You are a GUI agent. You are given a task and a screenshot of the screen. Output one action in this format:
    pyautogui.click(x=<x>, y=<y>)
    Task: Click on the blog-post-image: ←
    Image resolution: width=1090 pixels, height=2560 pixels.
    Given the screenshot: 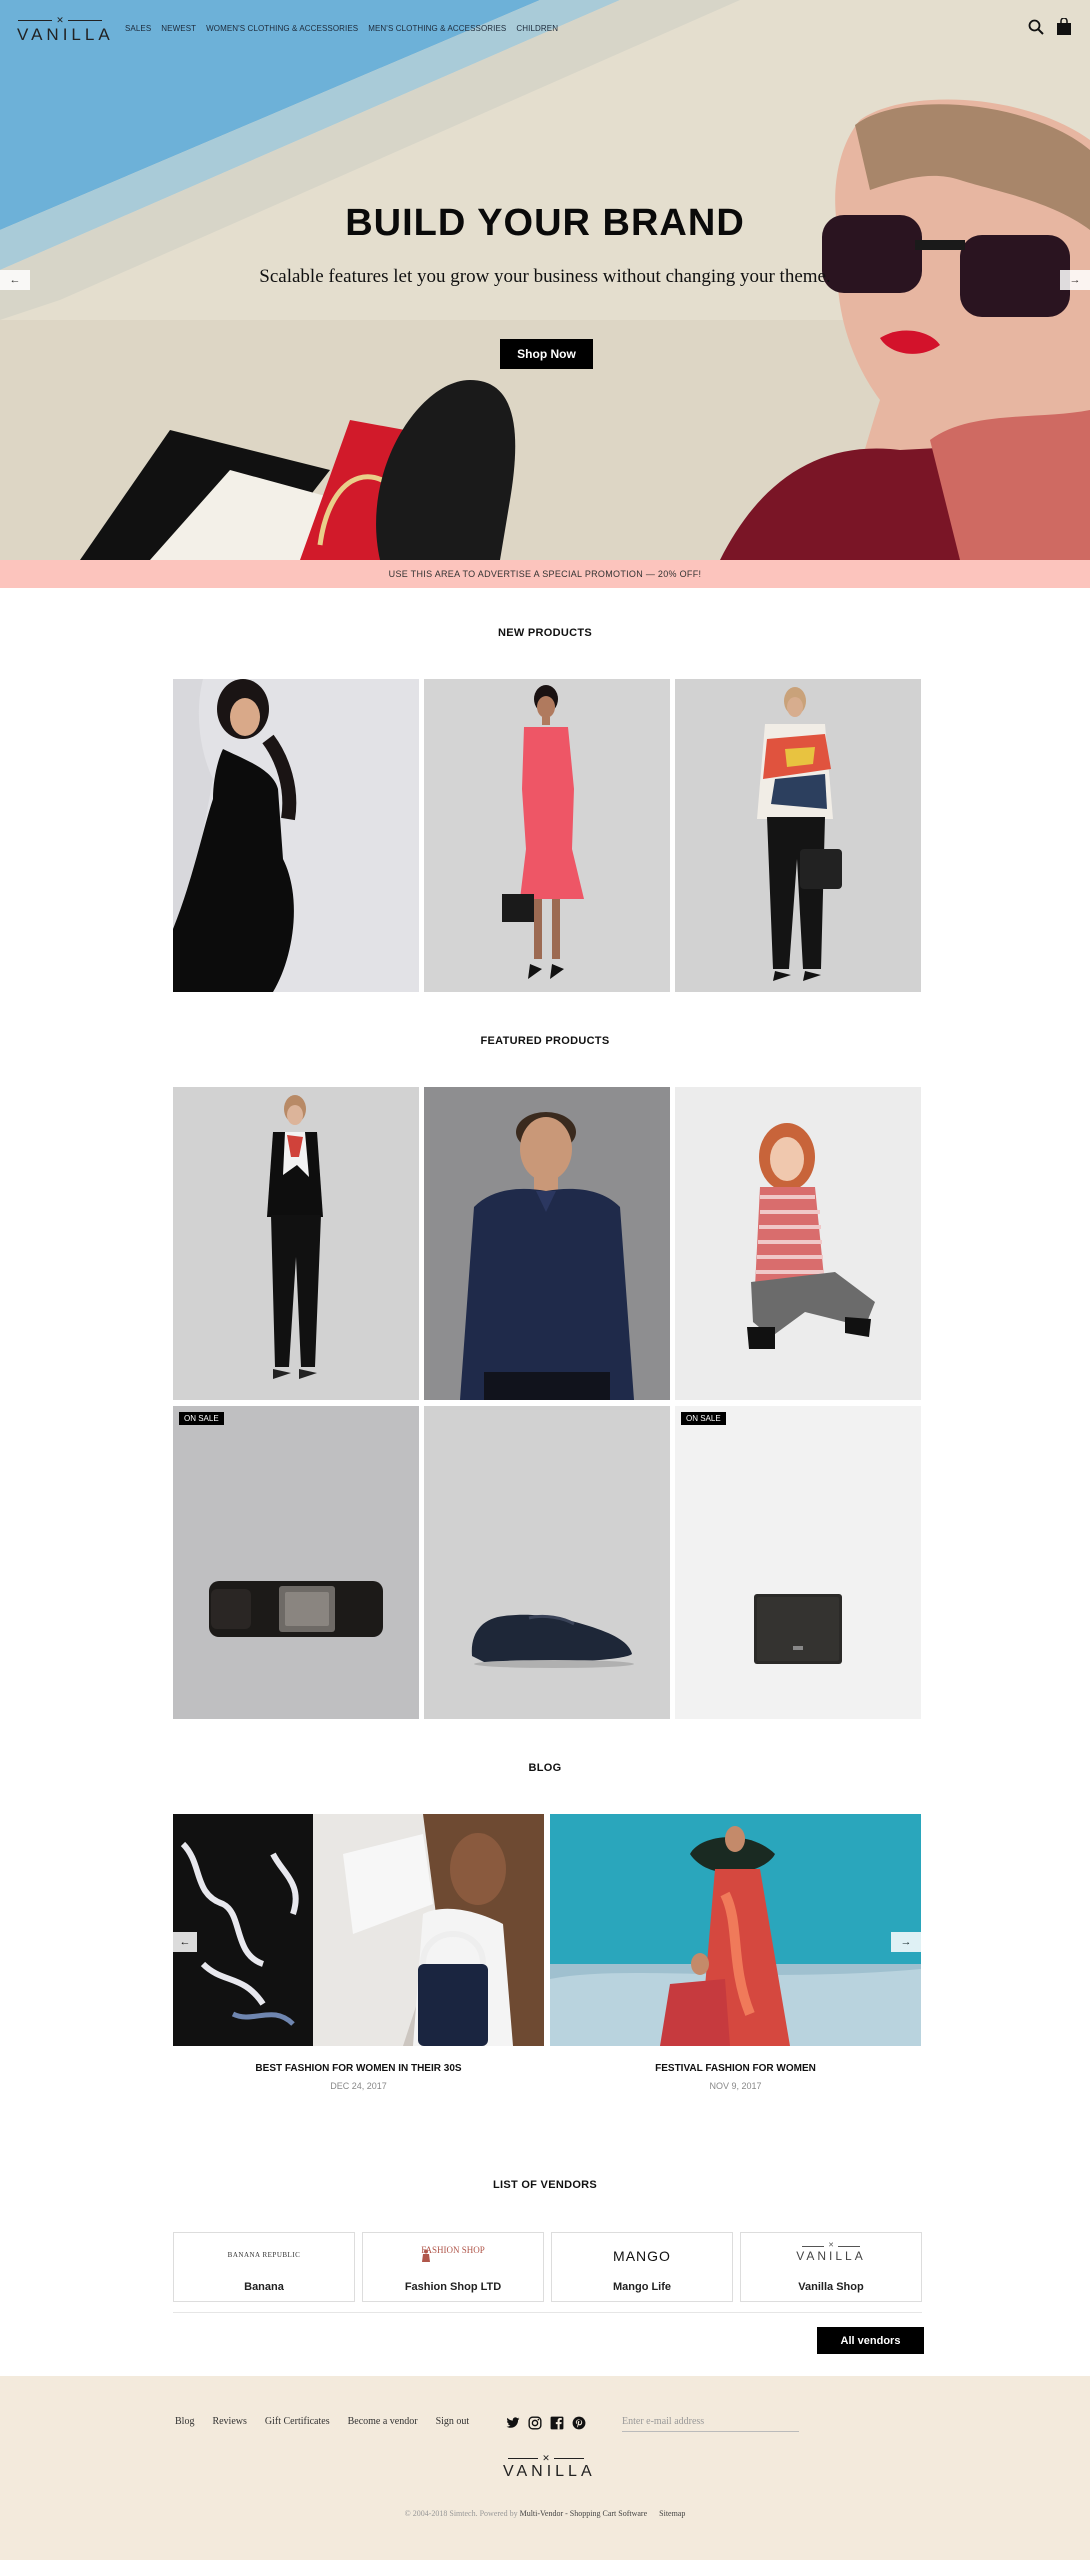 What is the action you would take?
    pyautogui.click(x=358, y=1930)
    